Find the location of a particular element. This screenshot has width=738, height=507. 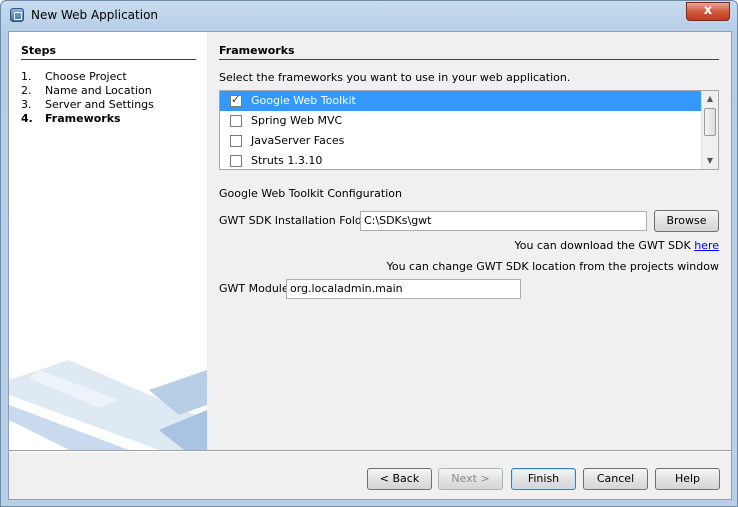

title-bar: New Web Application x is located at coordinates (369, 15).